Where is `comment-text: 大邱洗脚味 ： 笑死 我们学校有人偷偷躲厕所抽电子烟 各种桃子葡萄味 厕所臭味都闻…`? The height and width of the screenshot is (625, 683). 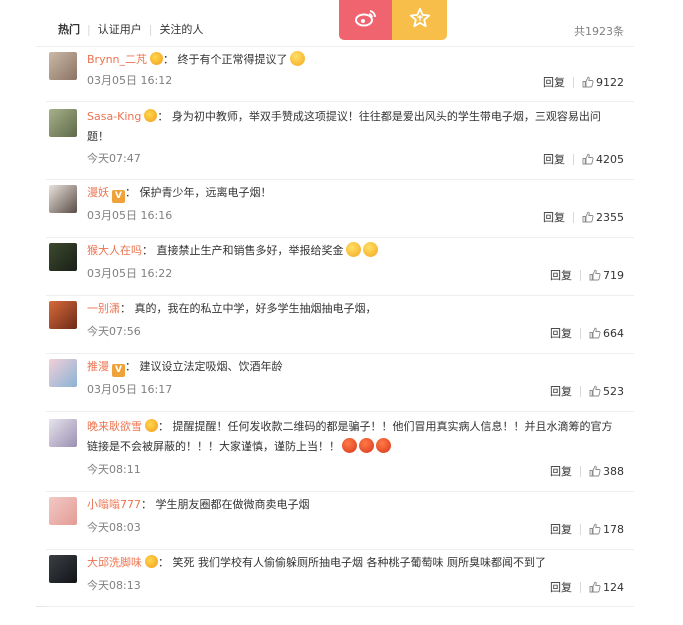 comment-text: 大邱洗脚味 ： 笑死 我们学校有人偷偷躲厕所抽电子烟 各种桃子葡萄味 厕所臭味都闻… is located at coordinates (354, 563).